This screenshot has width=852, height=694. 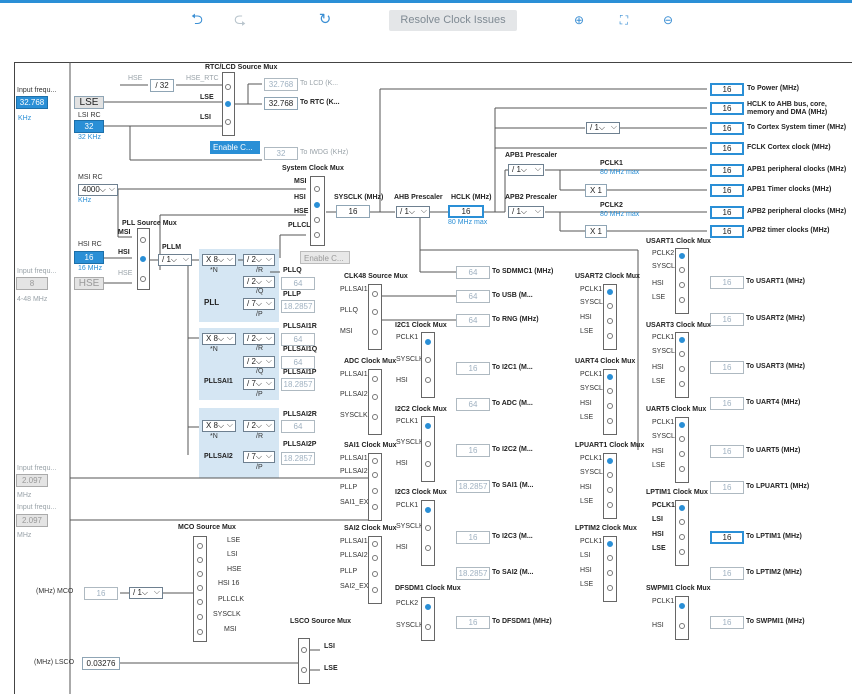 What do you see at coordinates (298, 426) in the screenshot?
I see `pllsai2r-value: 64` at bounding box center [298, 426].